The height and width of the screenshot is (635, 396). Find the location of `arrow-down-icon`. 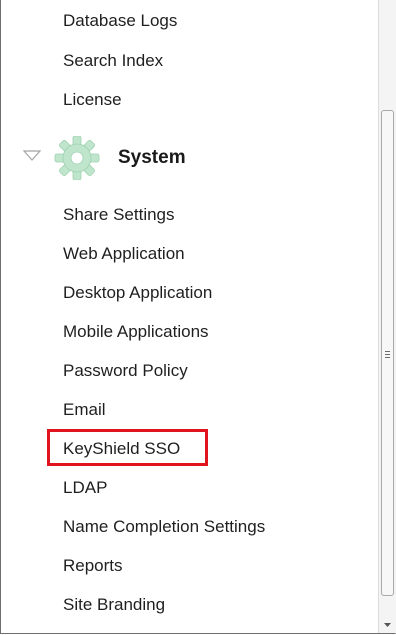

arrow-down-icon is located at coordinates (387, 625).